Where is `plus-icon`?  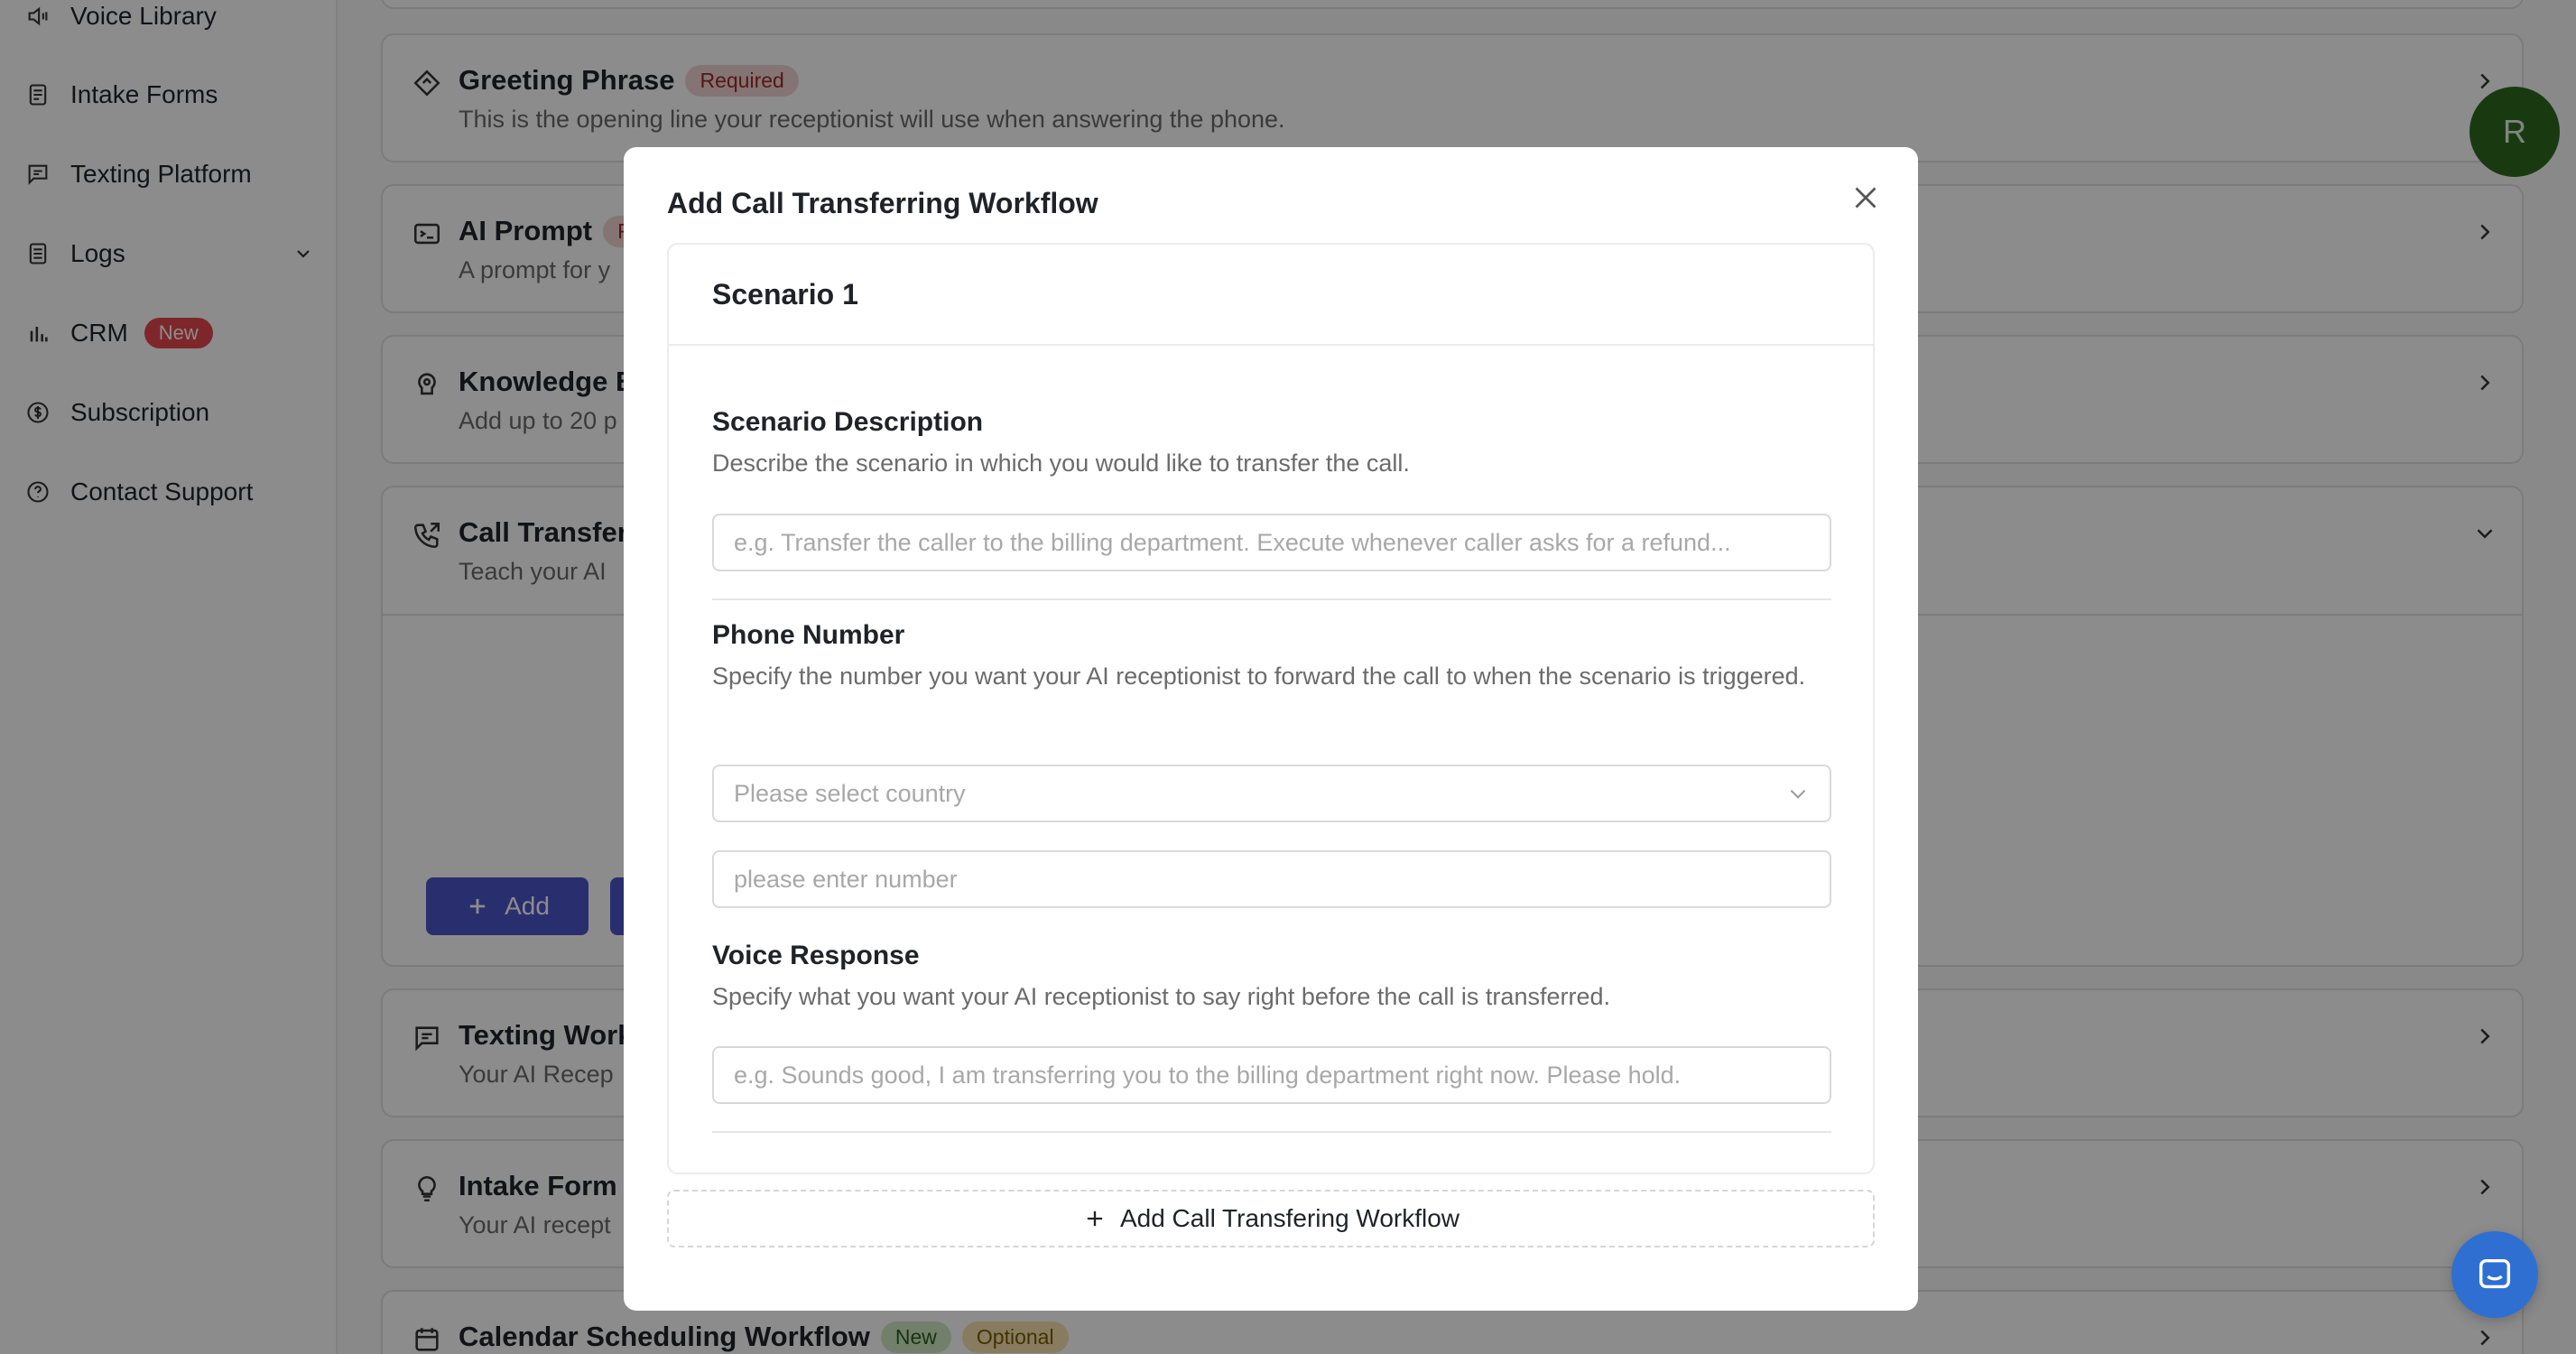
plus-icon is located at coordinates (1095, 1218).